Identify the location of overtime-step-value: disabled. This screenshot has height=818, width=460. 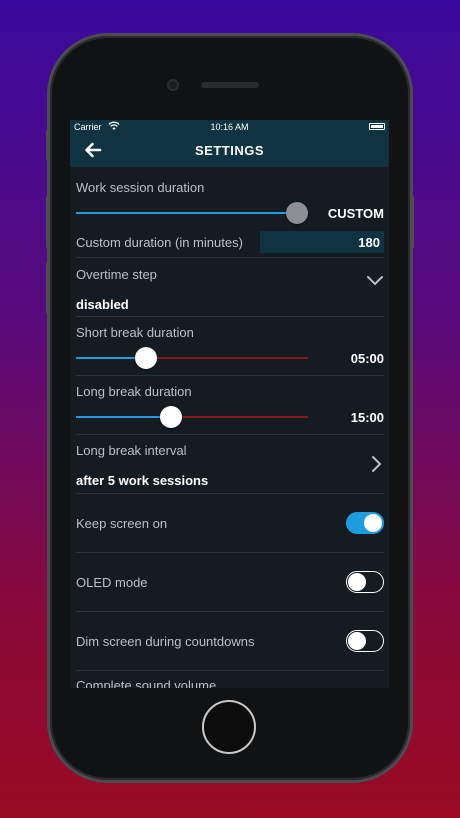
(102, 304).